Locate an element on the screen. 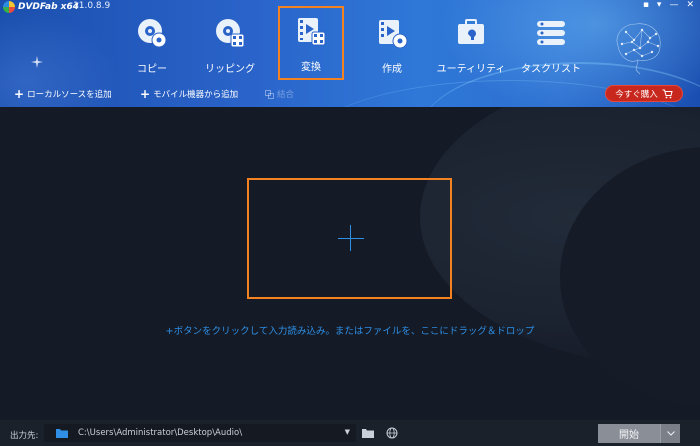  chevron-down-icon is located at coordinates (670, 433).